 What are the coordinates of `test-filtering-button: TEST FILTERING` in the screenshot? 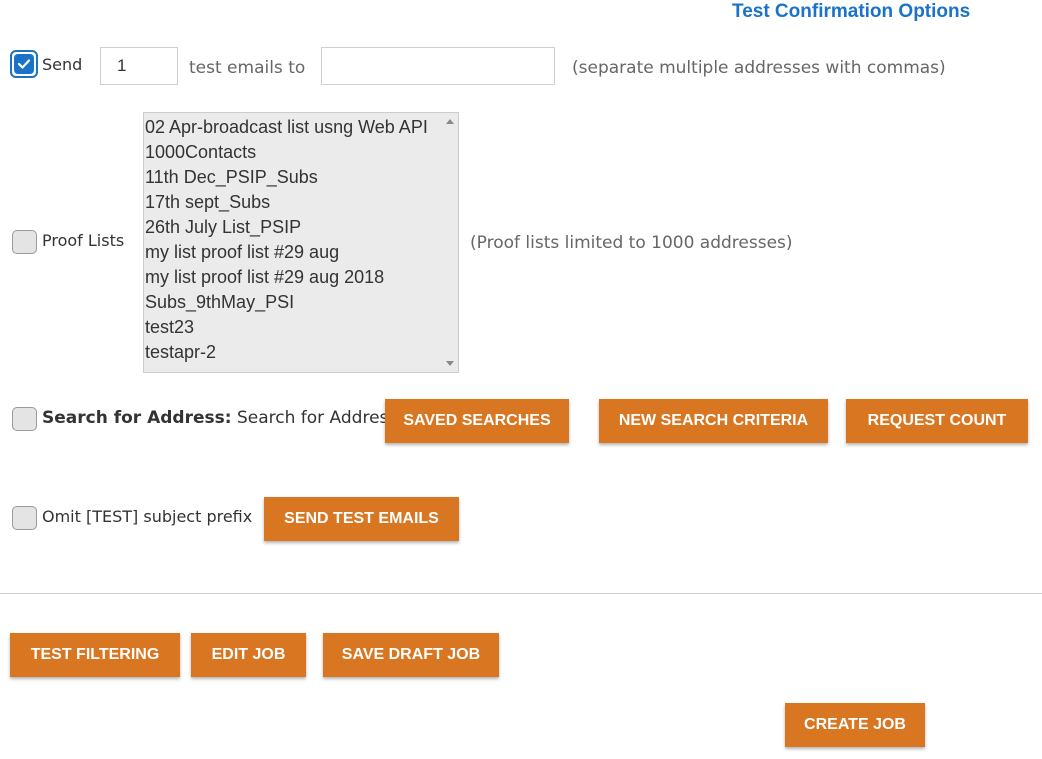 It's located at (95, 655).